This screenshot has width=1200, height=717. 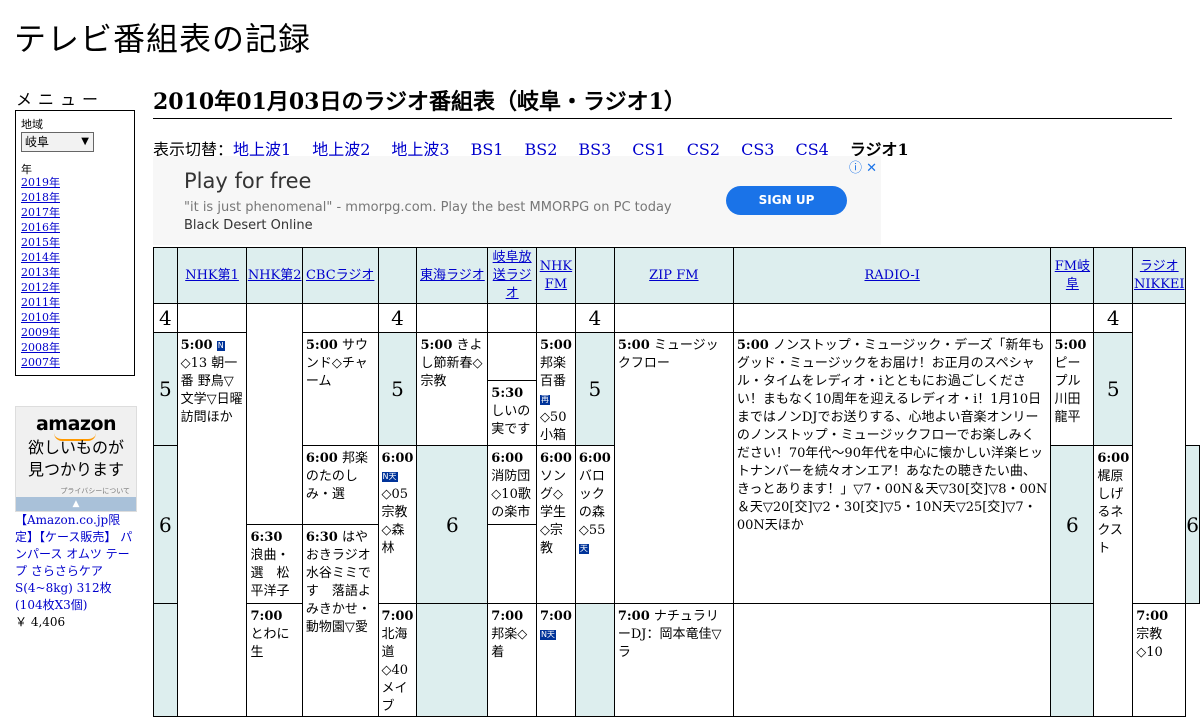 What do you see at coordinates (594, 524) in the screenshot?
I see `program-cell: 6:00 バロックの森◇55 天` at bounding box center [594, 524].